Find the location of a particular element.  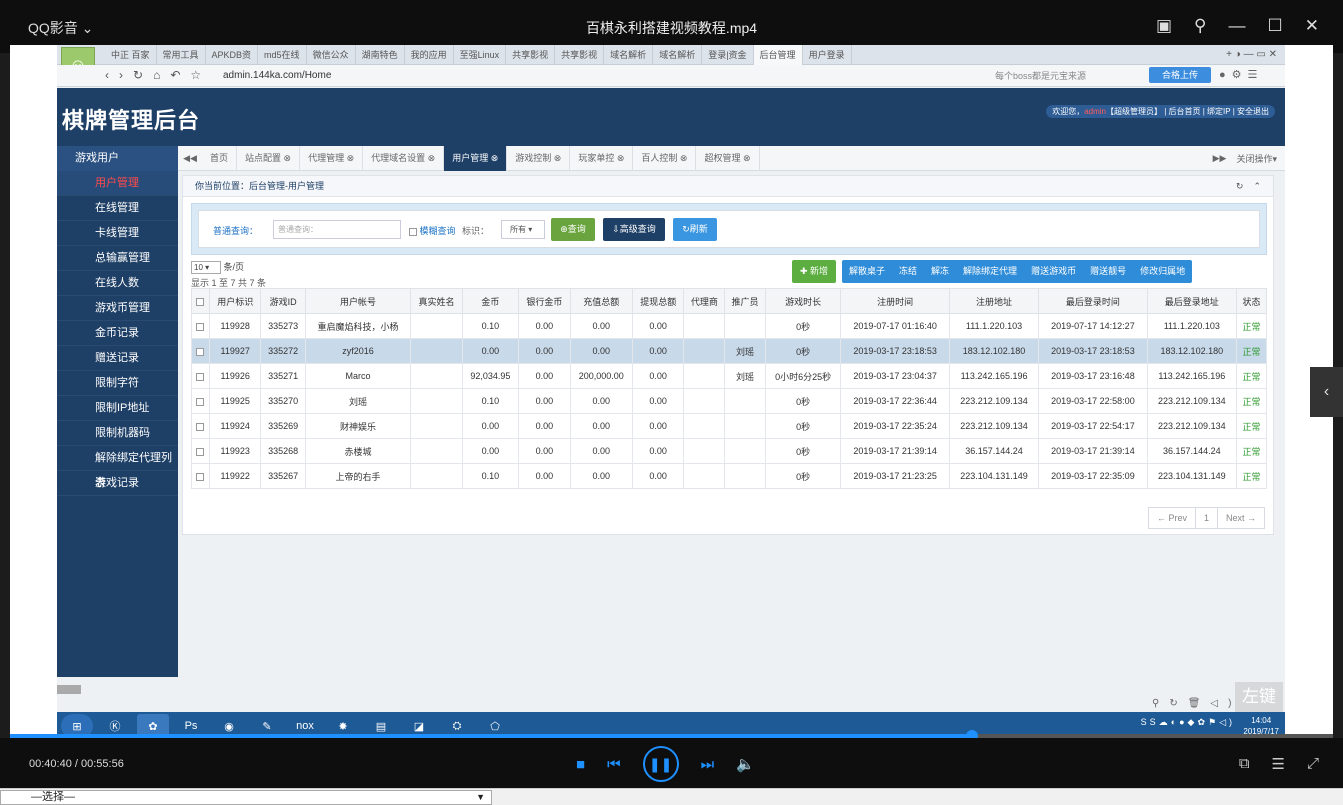

browser-tab: 常用工具 is located at coordinates (181, 55).